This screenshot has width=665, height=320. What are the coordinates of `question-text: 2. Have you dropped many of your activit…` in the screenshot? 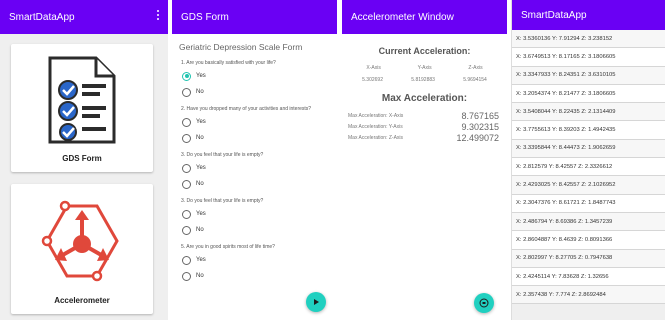 It's located at (246, 109).